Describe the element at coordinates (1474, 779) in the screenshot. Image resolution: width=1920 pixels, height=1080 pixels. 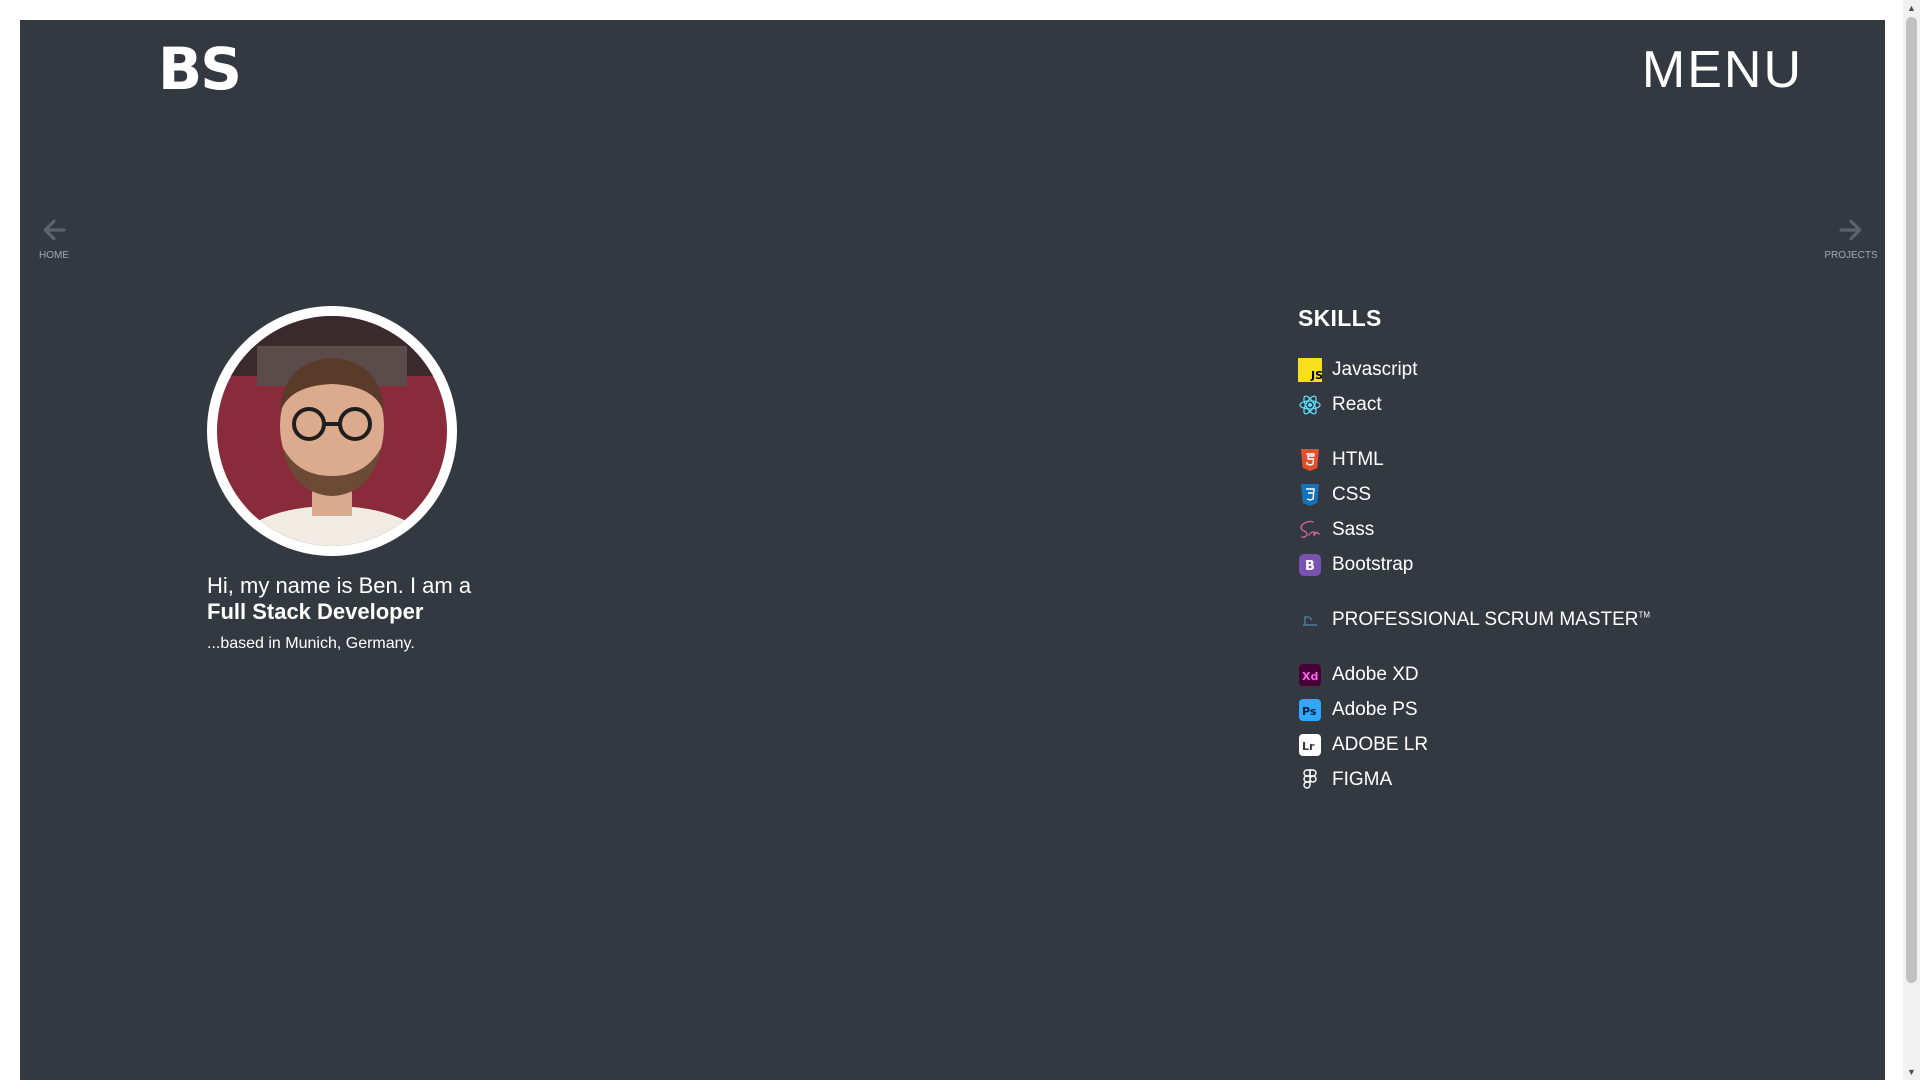
I see `skill-figma: FIGMA` at that location.